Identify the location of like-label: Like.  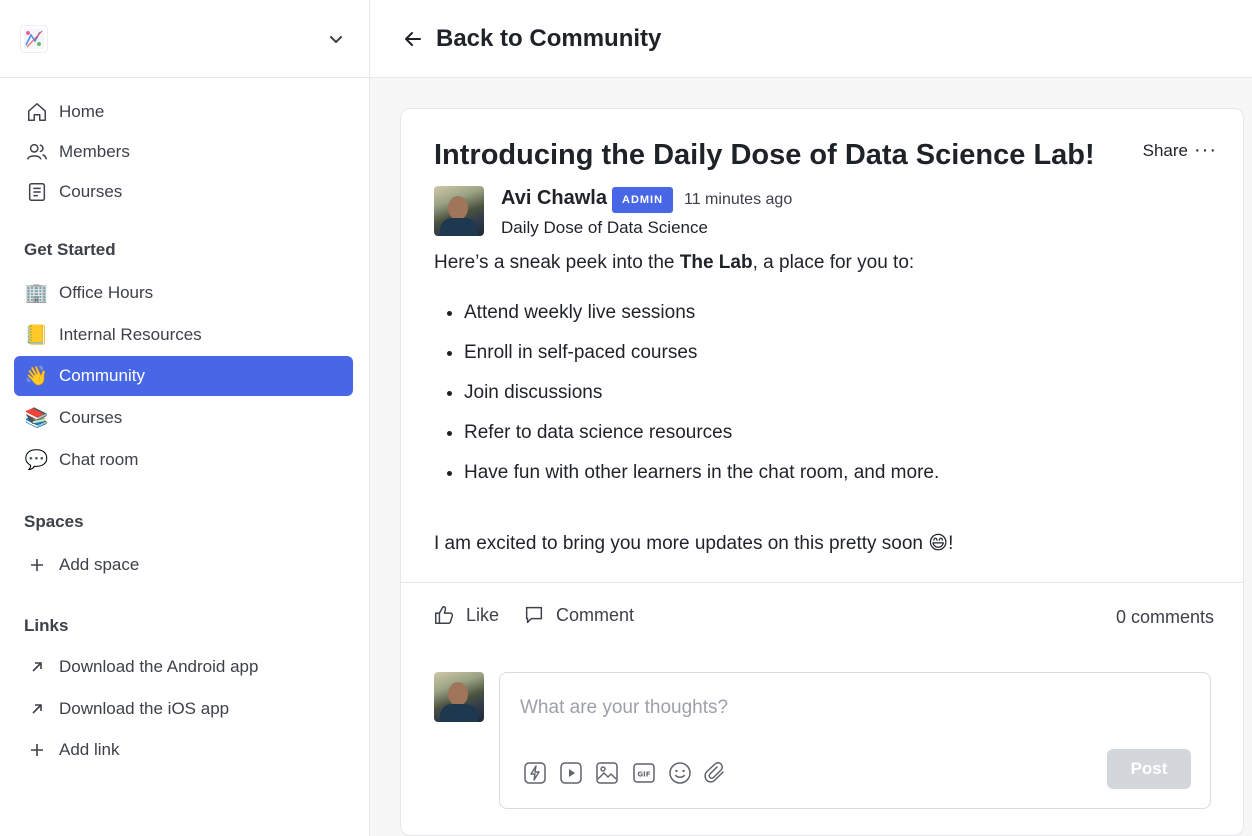
(483, 614).